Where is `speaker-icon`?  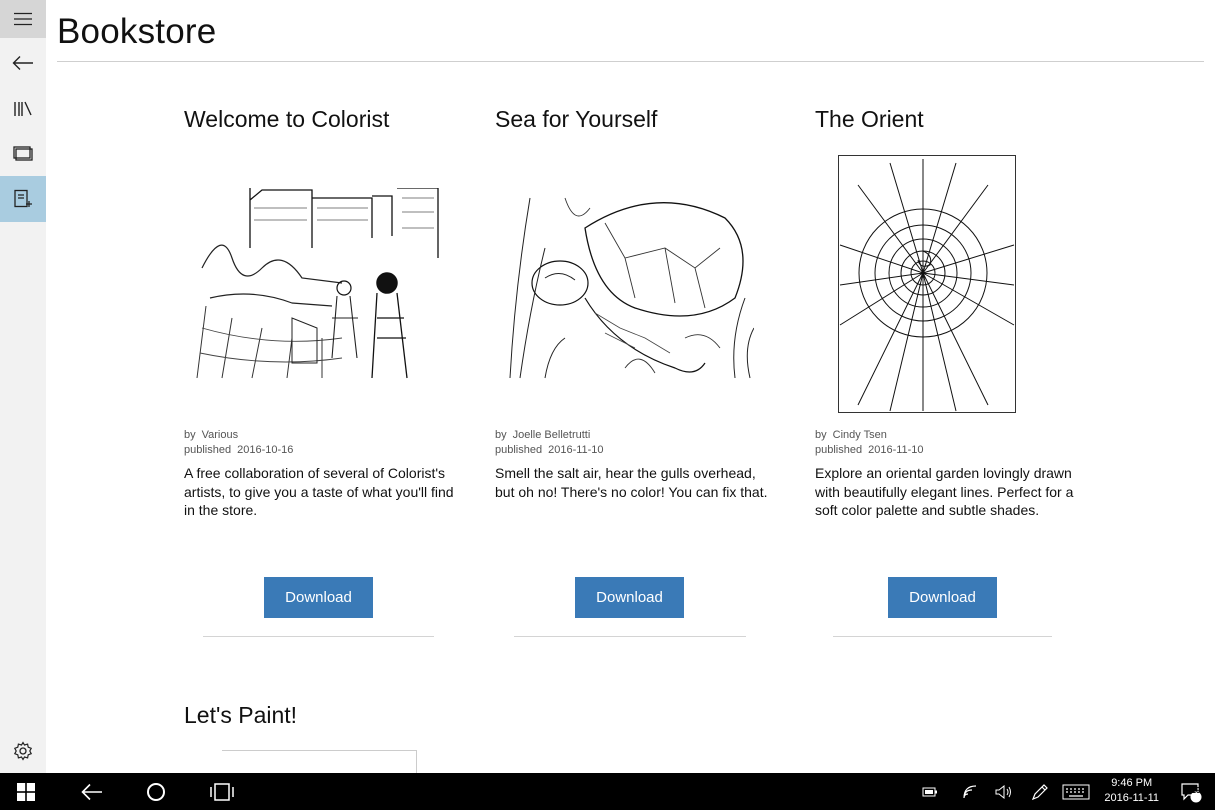 speaker-icon is located at coordinates (1003, 791).